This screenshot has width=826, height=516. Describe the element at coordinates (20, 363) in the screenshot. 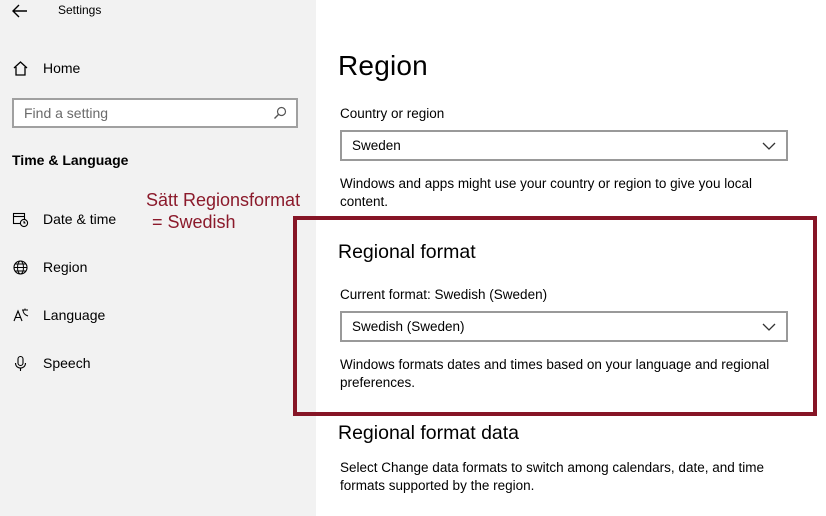

I see `microphone-icon` at that location.